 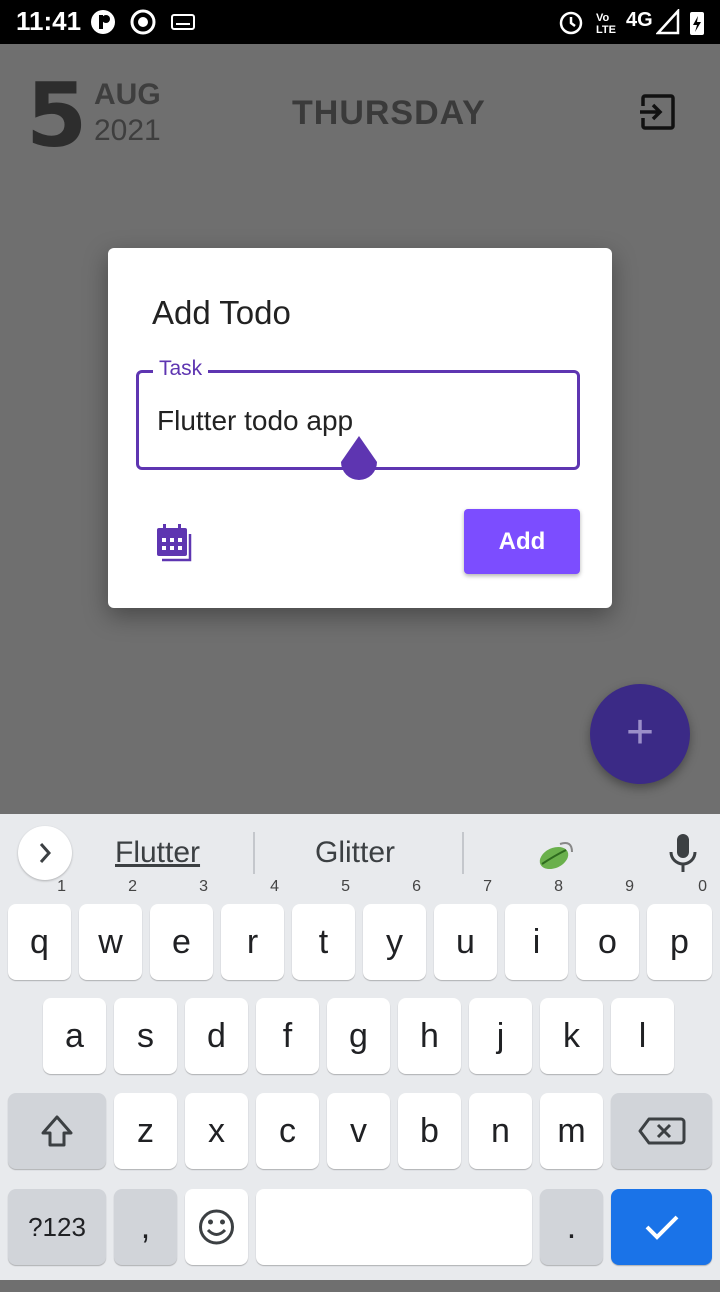 What do you see at coordinates (606, 29) in the screenshot?
I see `svg-text: LTE` at bounding box center [606, 29].